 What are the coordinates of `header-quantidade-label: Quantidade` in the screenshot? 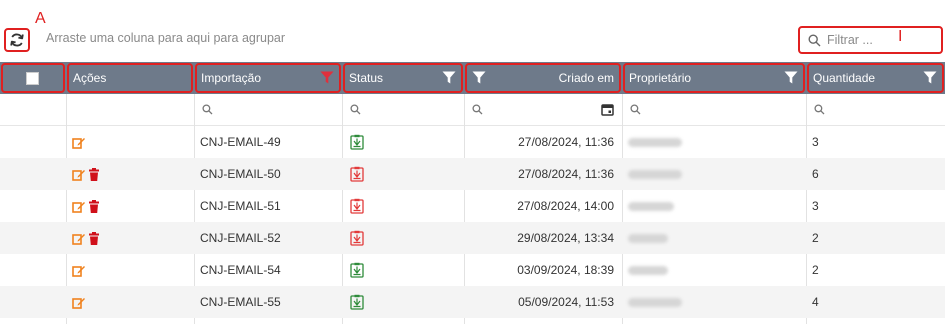 It's located at (844, 78).